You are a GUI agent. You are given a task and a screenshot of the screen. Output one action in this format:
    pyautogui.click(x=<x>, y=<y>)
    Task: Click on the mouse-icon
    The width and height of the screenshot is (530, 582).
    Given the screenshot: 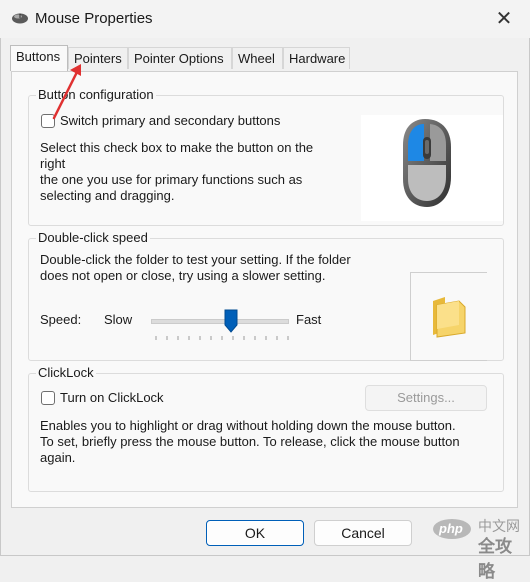 What is the action you would take?
    pyautogui.click(x=427, y=163)
    